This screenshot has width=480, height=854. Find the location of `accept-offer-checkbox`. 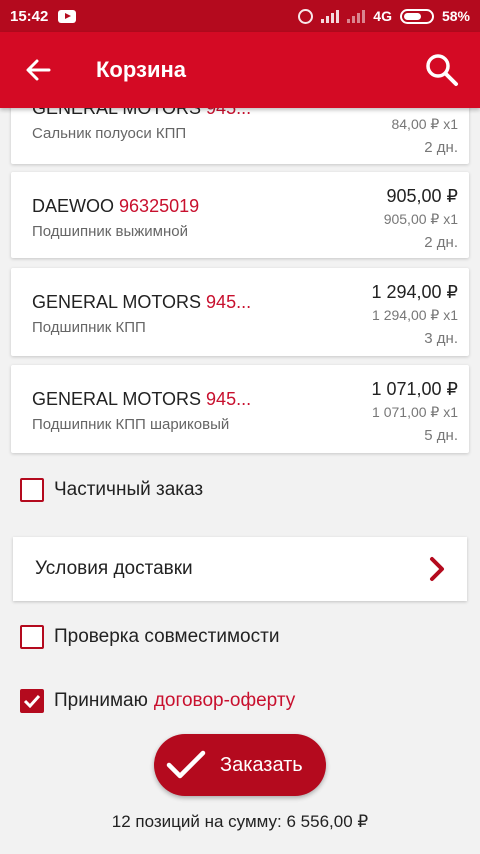

accept-offer-checkbox is located at coordinates (32, 701).